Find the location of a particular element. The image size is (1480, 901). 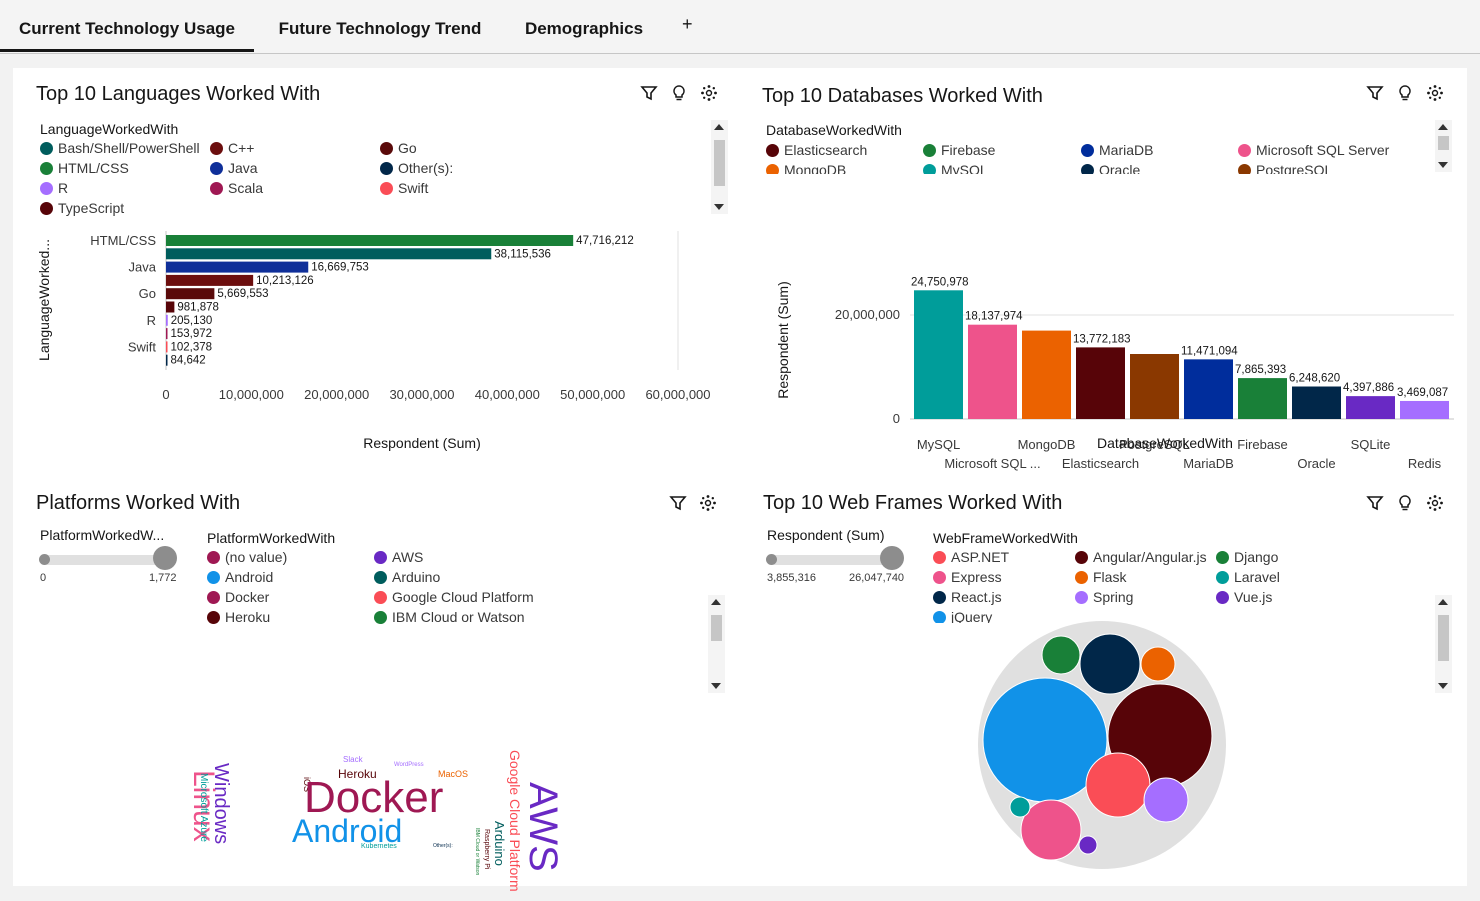

legend-item: MongoDB is located at coordinates (806, 168).